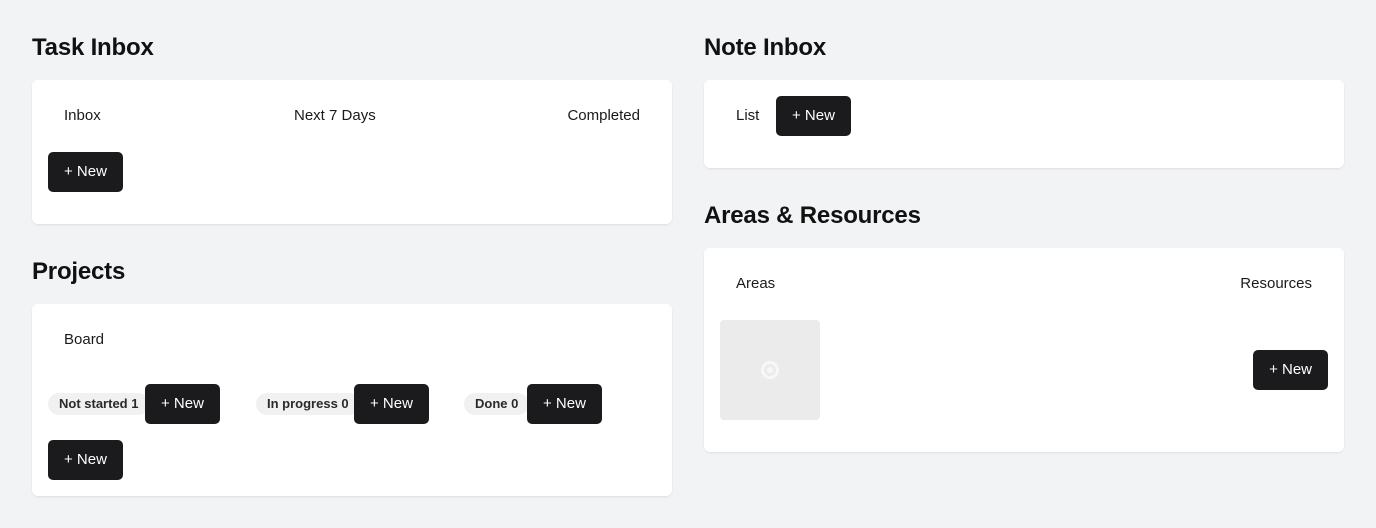 The image size is (1376, 528). Describe the element at coordinates (335, 116) in the screenshot. I see `tab-next-7-days: Next 7 Days` at that location.